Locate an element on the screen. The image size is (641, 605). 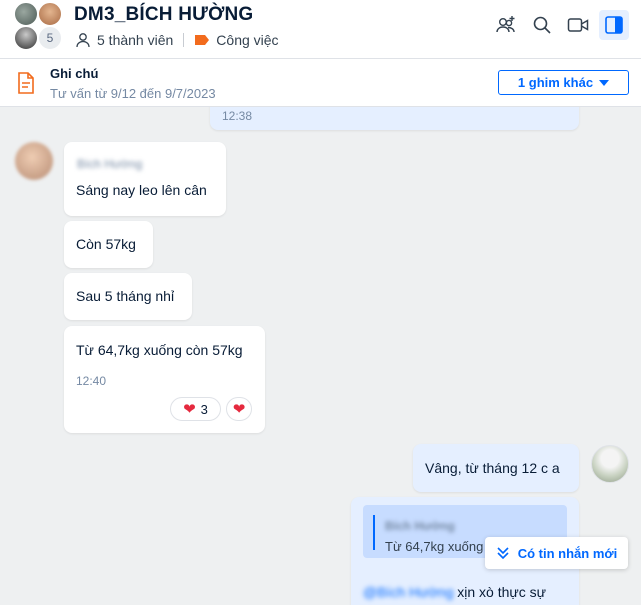
message-text: Từ 64,7kg xuống còn 57kg is located at coordinates (159, 350).